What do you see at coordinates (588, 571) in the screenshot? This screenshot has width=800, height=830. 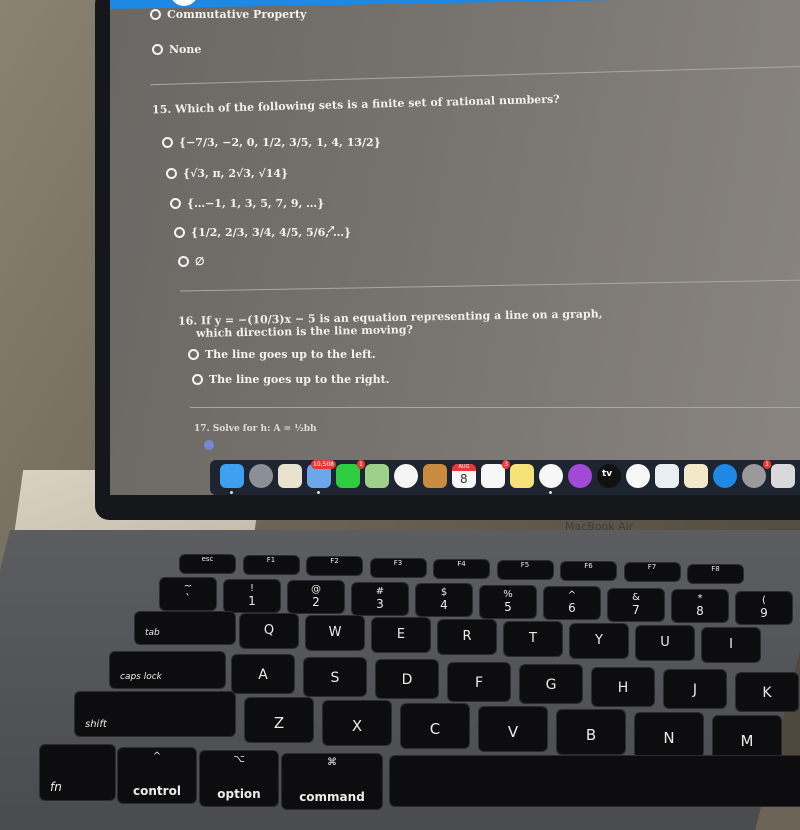 I see `key-f6: F6` at bounding box center [588, 571].